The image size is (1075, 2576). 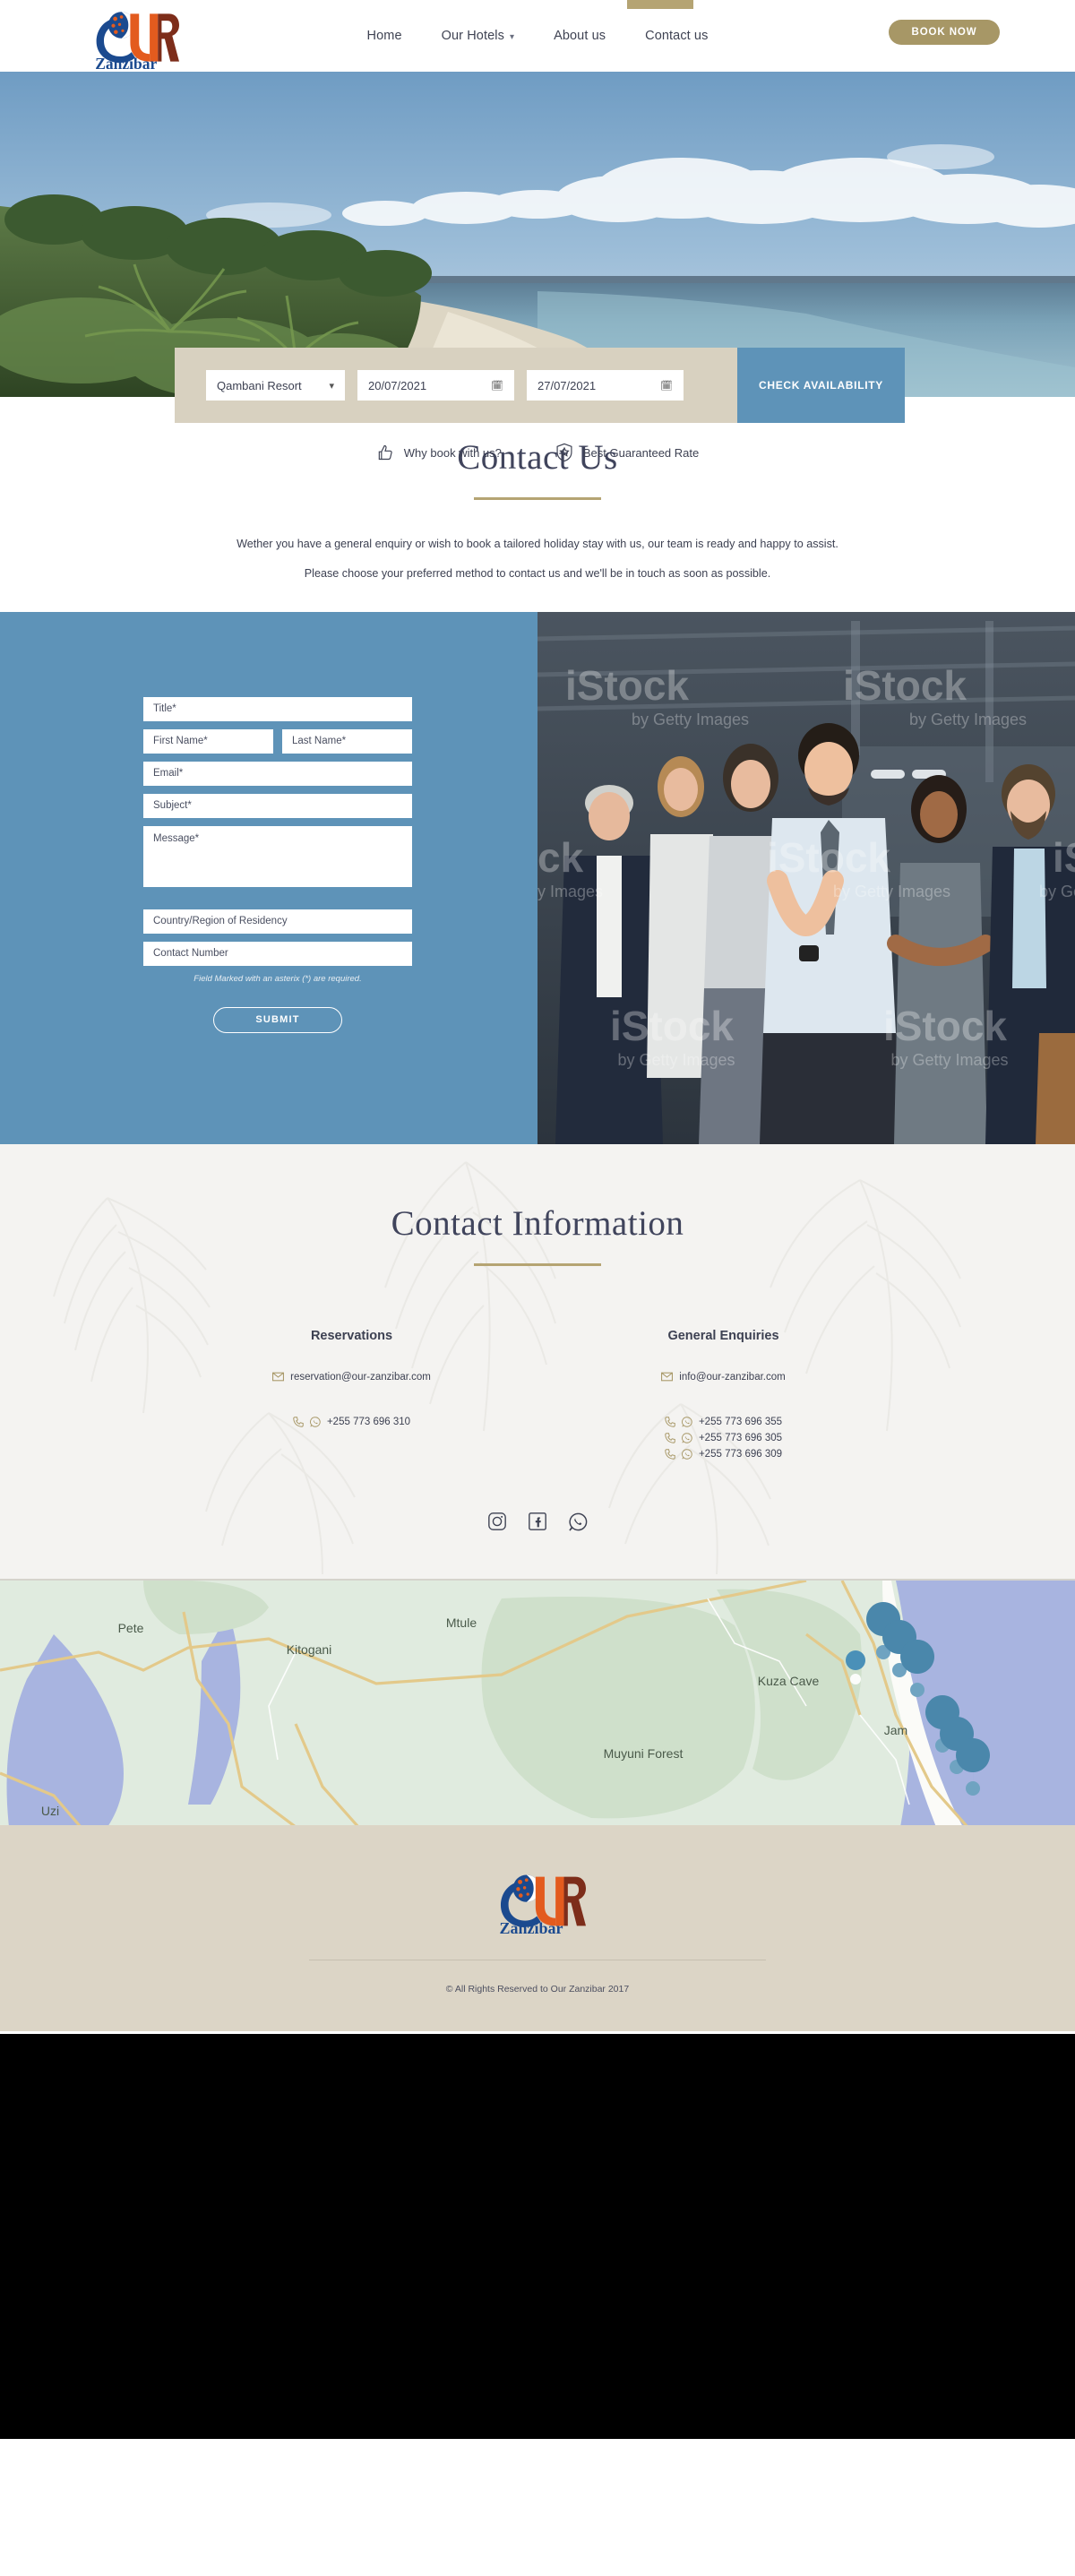 I want to click on country-field: Country/Region of Residency, so click(x=277, y=922).